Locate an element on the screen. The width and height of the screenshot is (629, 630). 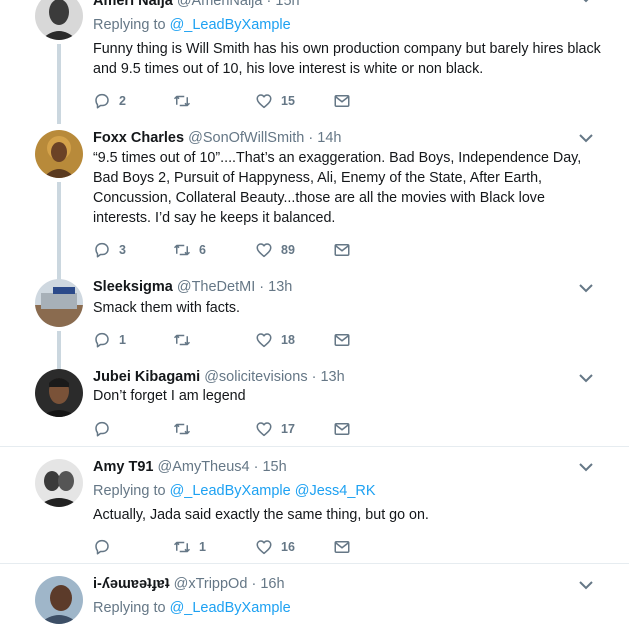
reply-count: 1 is located at coordinates (122, 340).